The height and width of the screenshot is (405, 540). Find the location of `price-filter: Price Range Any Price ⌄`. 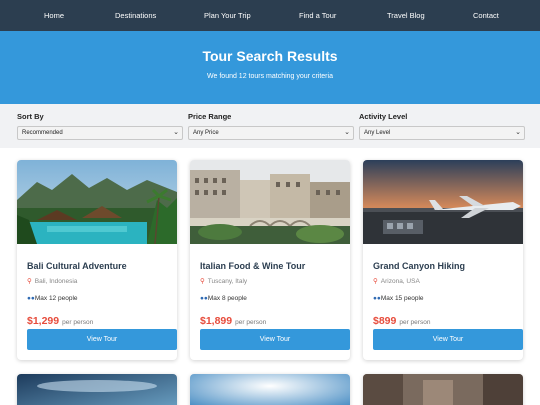

price-filter: Price Range Any Price ⌄ is located at coordinates (271, 126).